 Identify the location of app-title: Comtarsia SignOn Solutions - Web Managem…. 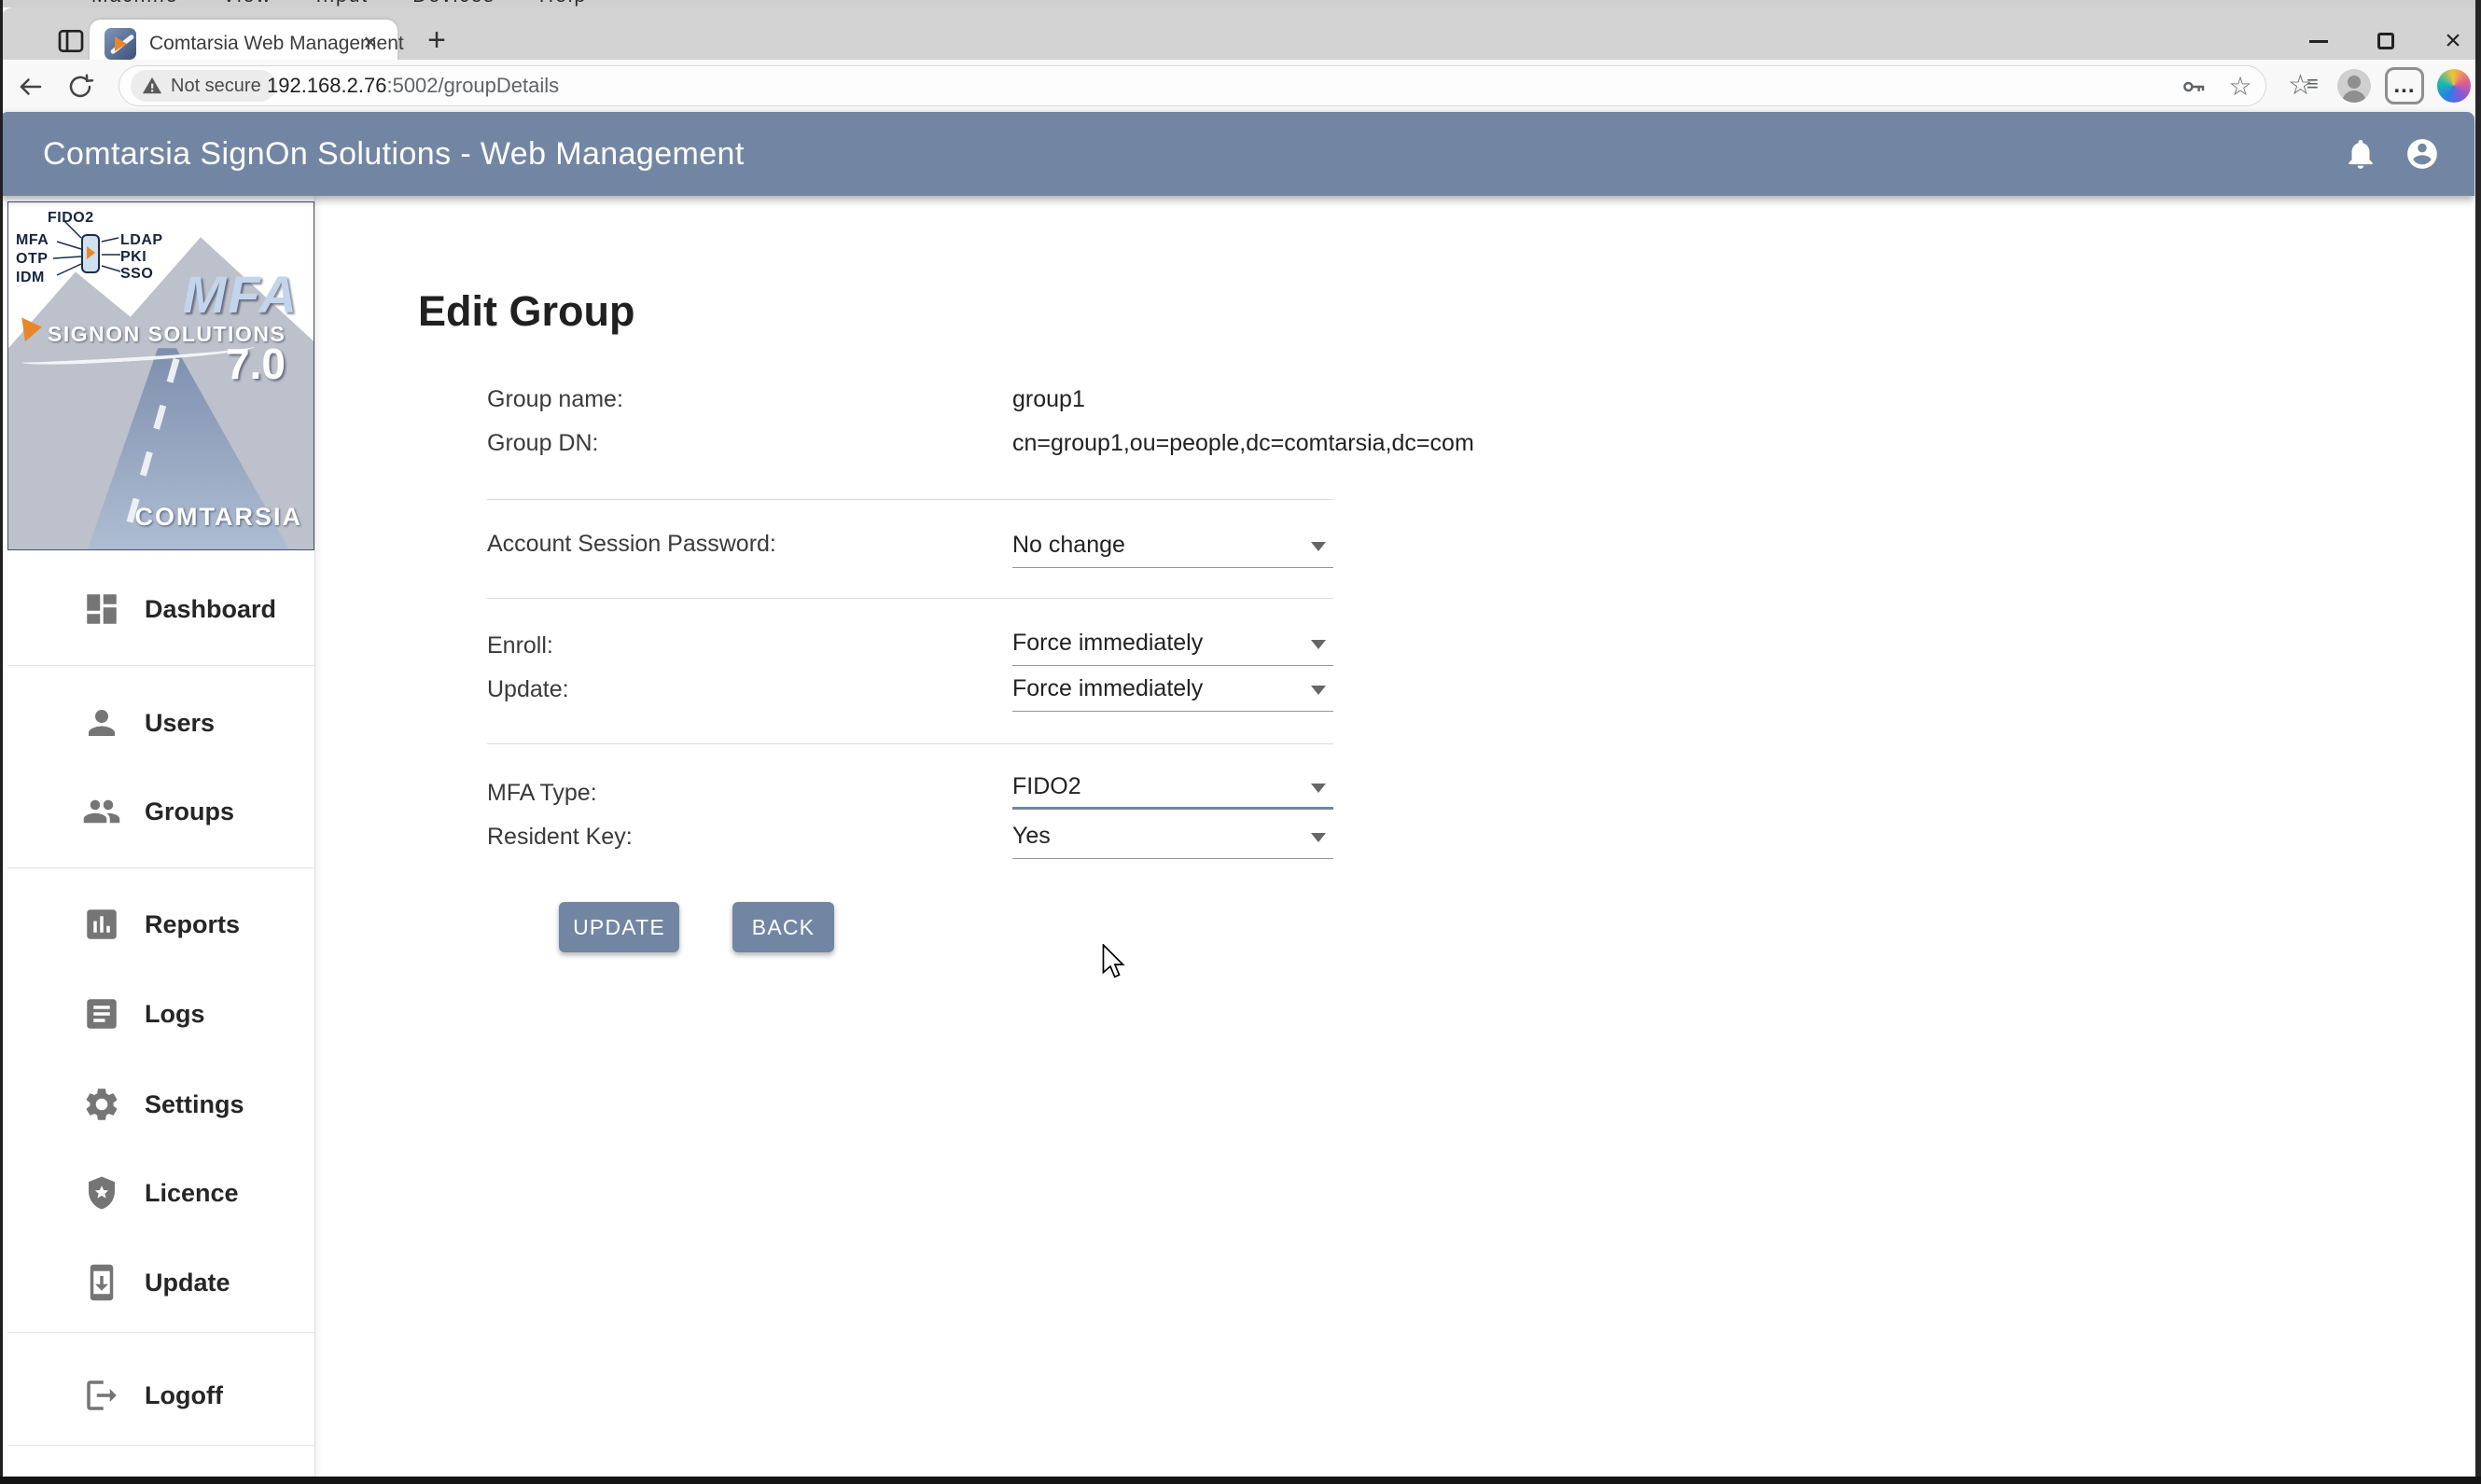
(394, 154).